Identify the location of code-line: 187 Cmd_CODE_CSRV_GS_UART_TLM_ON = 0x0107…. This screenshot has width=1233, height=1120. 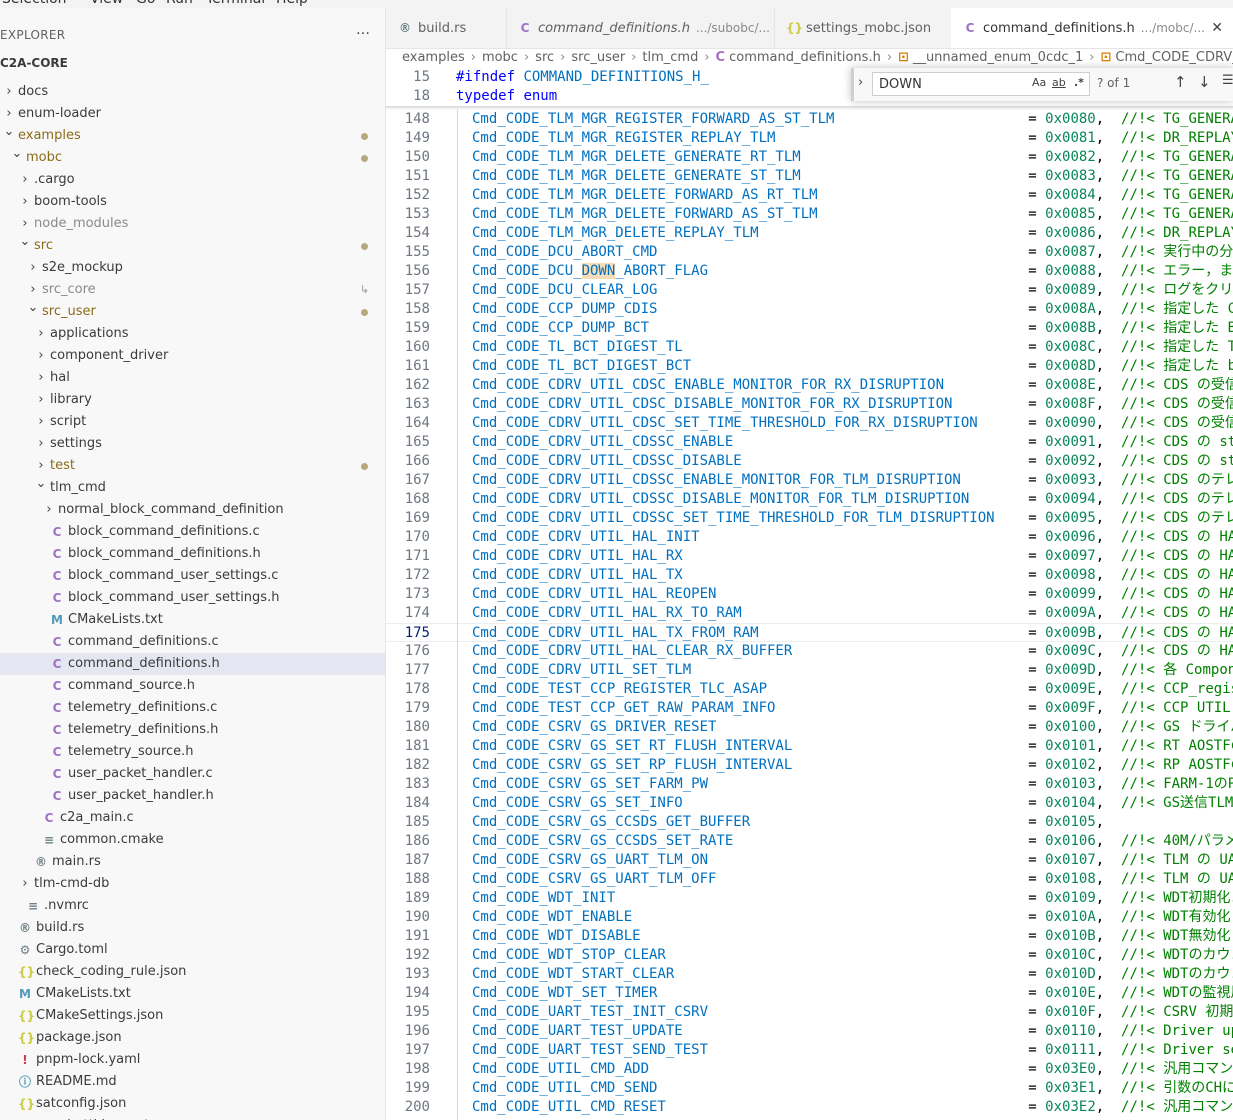
(809, 860).